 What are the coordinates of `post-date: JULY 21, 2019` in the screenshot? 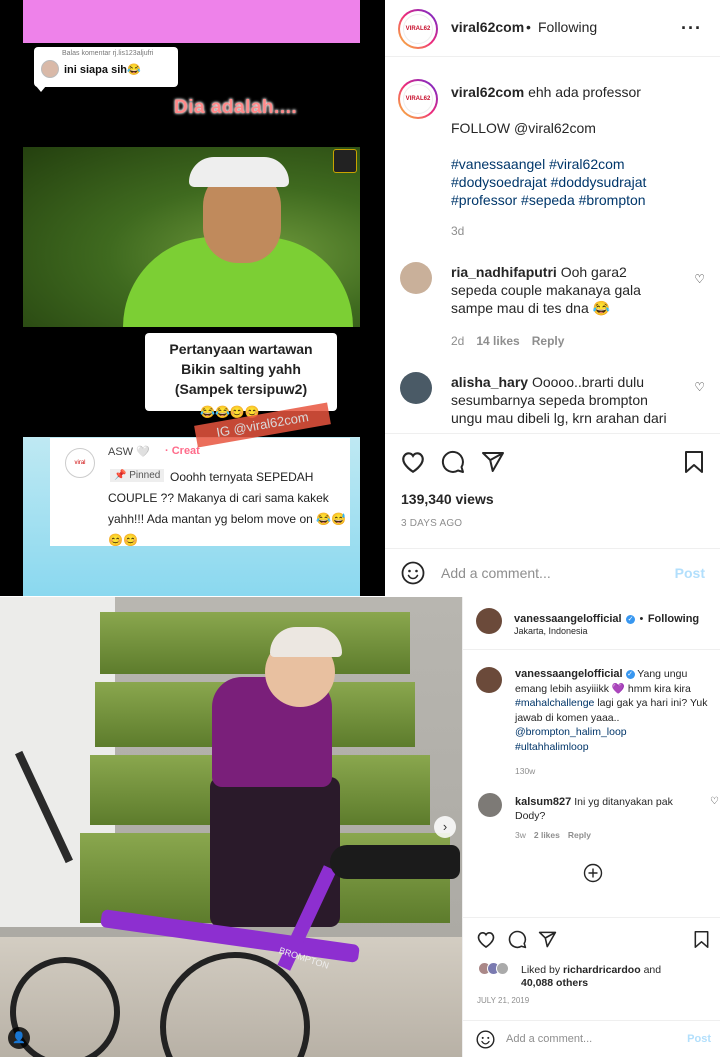 It's located at (503, 1000).